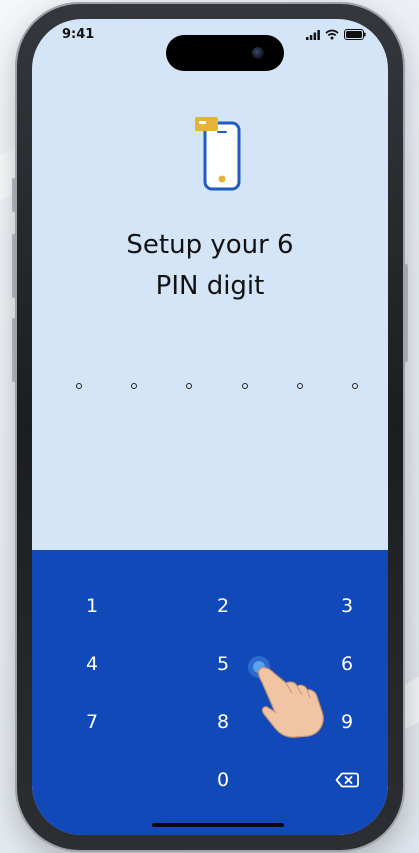 This screenshot has height=853, width=419. What do you see at coordinates (405, 313) in the screenshot?
I see `power-button` at bounding box center [405, 313].